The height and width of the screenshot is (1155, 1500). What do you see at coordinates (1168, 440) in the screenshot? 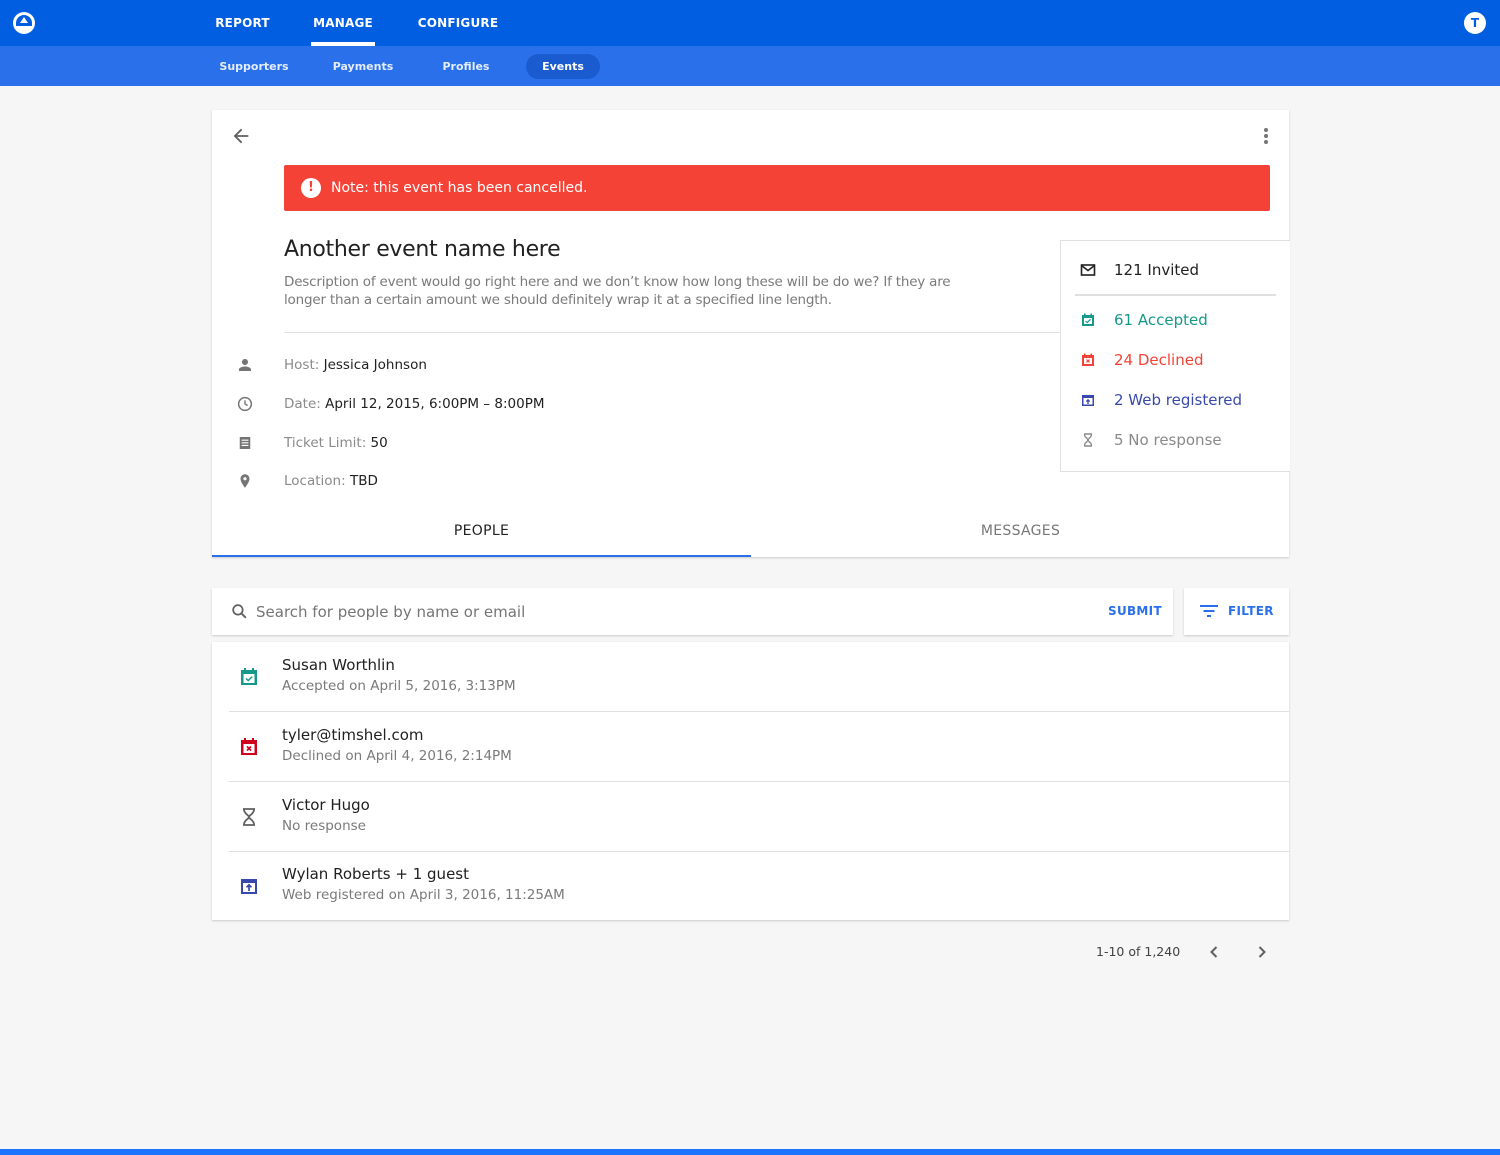
I see `stat-text: 5 No response` at bounding box center [1168, 440].